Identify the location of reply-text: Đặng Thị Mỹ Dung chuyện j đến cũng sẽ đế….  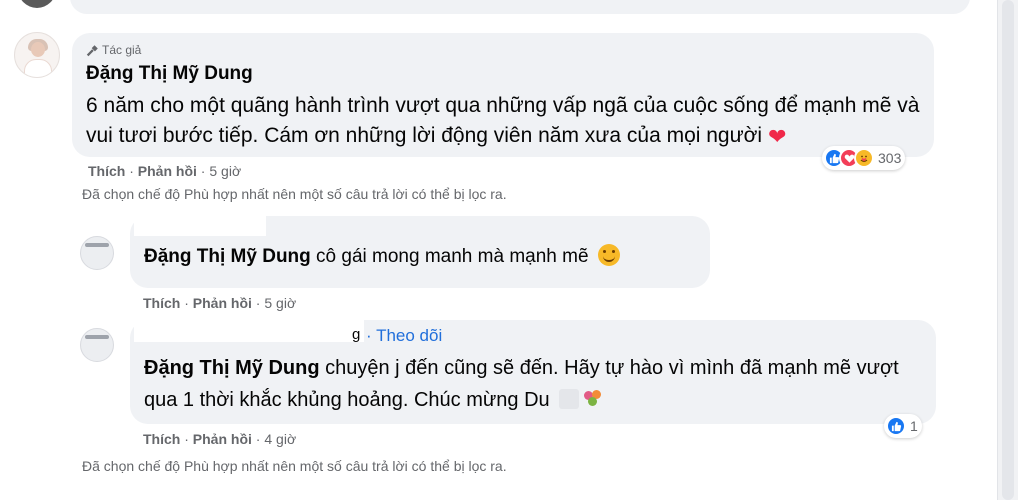
(521, 384).